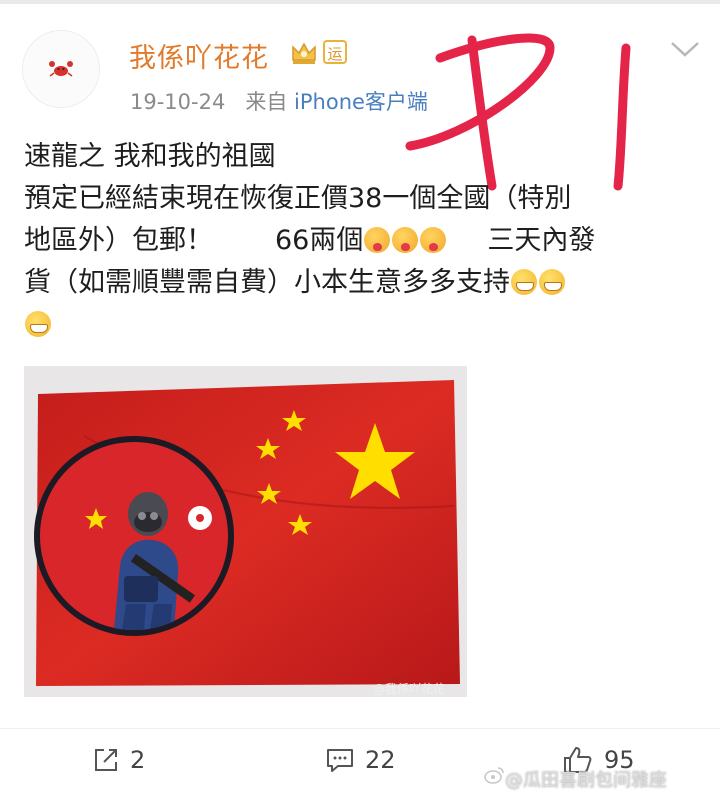 The height and width of the screenshot is (798, 720). I want to click on crab-avatar-icon, so click(61, 69).